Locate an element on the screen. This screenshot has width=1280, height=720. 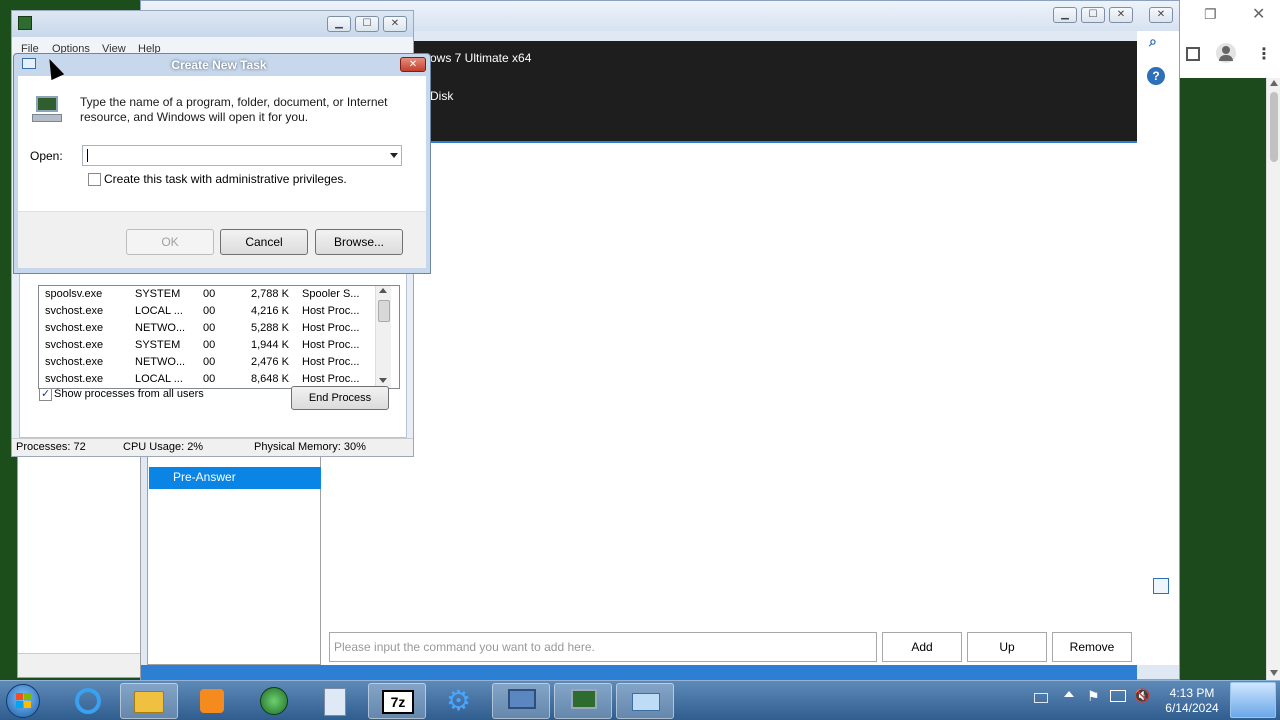
taskbar-internet-explorer is located at coordinates (87, 701).